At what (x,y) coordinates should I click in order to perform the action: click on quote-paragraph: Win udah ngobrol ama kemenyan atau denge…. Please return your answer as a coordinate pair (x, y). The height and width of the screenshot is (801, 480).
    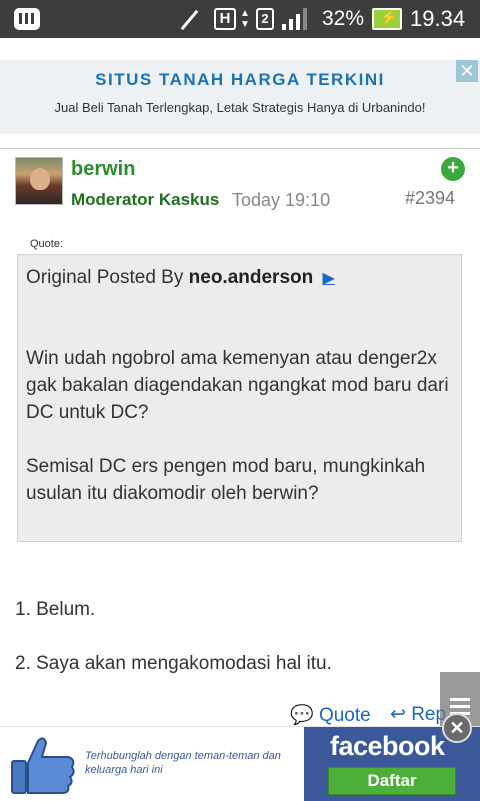
    Looking at the image, I should click on (237, 385).